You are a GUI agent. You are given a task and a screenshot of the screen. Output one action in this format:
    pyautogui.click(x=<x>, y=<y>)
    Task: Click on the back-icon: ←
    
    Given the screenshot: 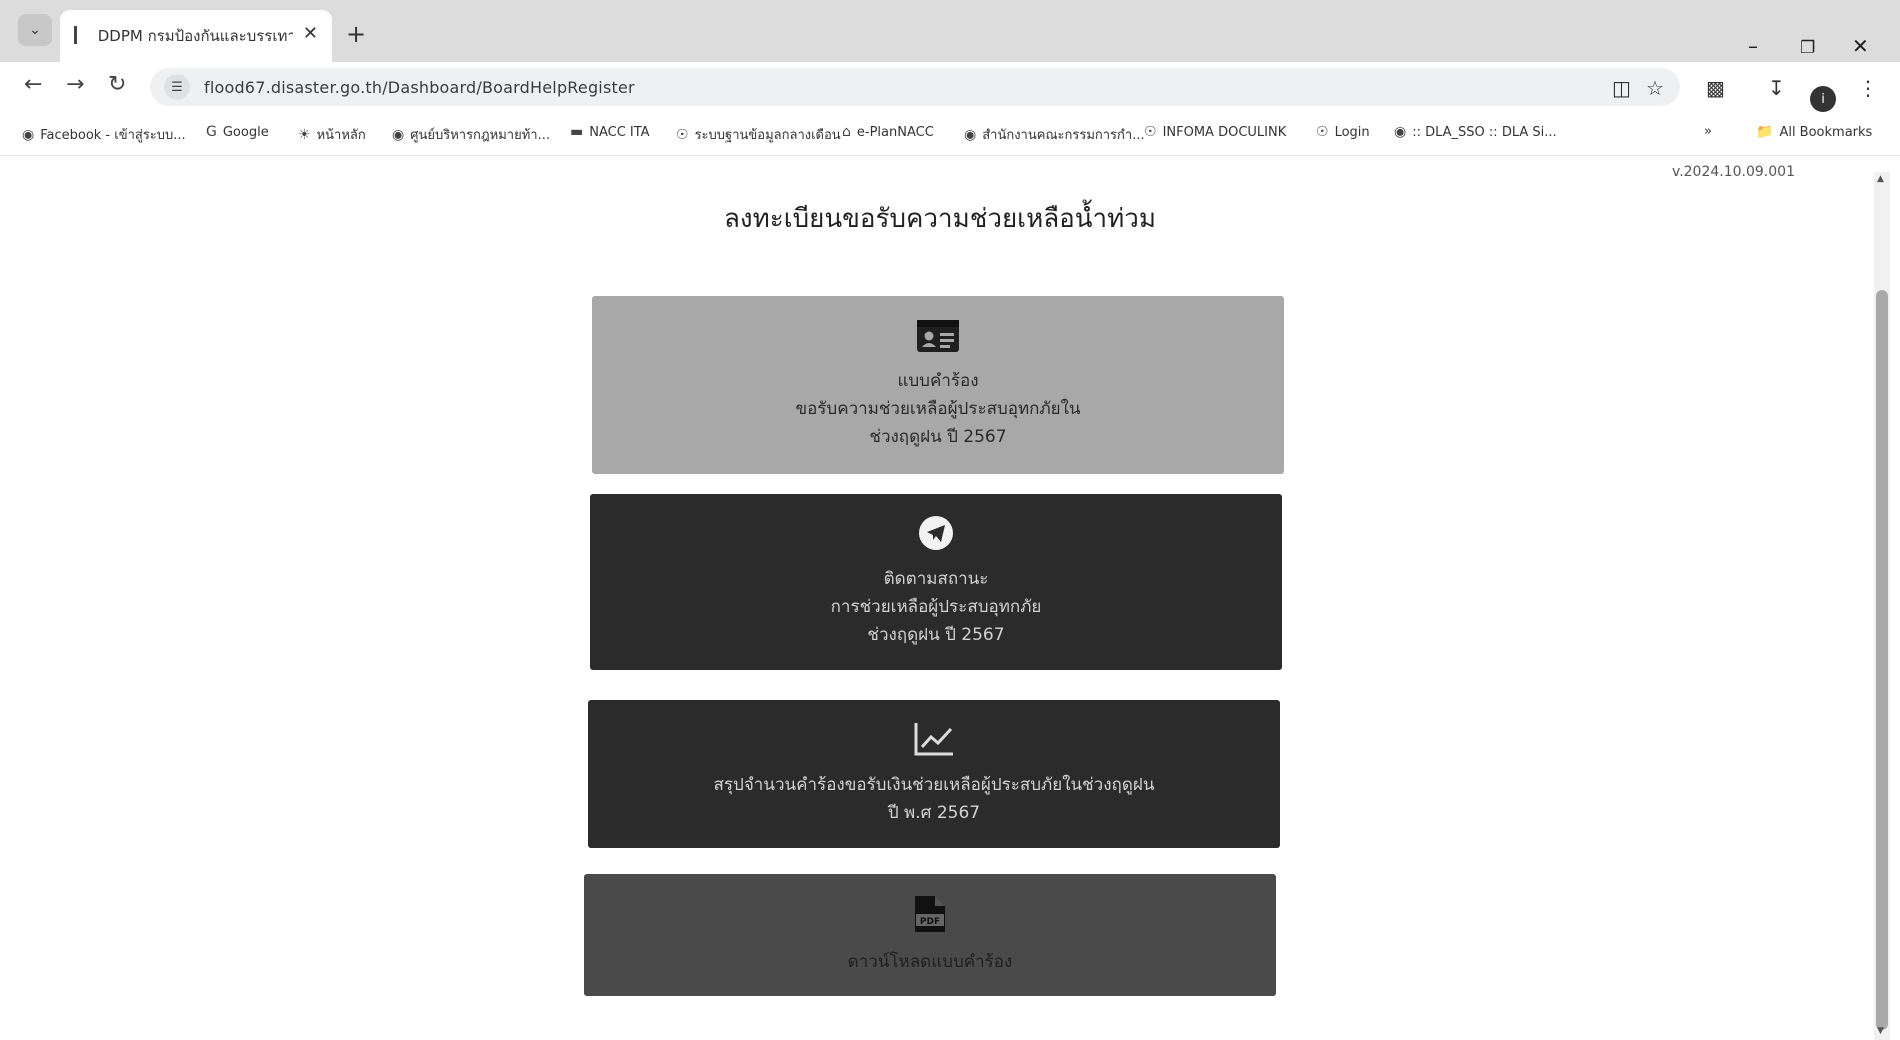 What is the action you would take?
    pyautogui.click(x=33, y=84)
    